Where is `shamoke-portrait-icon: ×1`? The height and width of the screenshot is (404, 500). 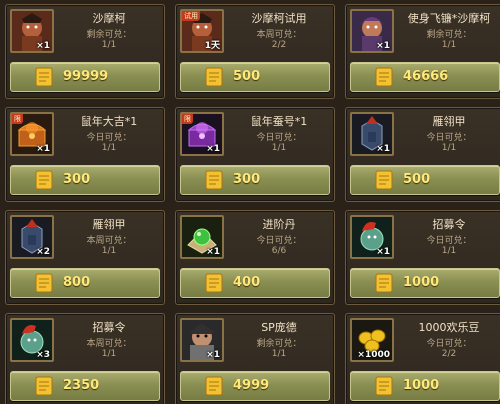 shamoke-portrait-icon: ×1 is located at coordinates (32, 31).